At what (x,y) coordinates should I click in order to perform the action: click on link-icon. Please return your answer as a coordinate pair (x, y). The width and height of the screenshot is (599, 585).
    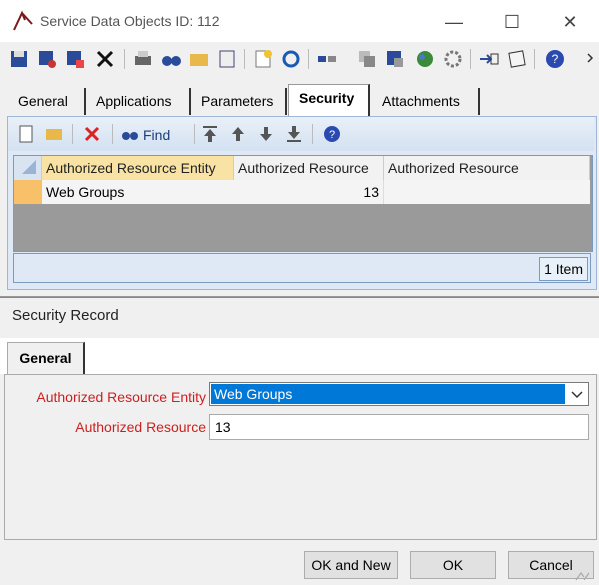
    Looking at the image, I should click on (327, 59).